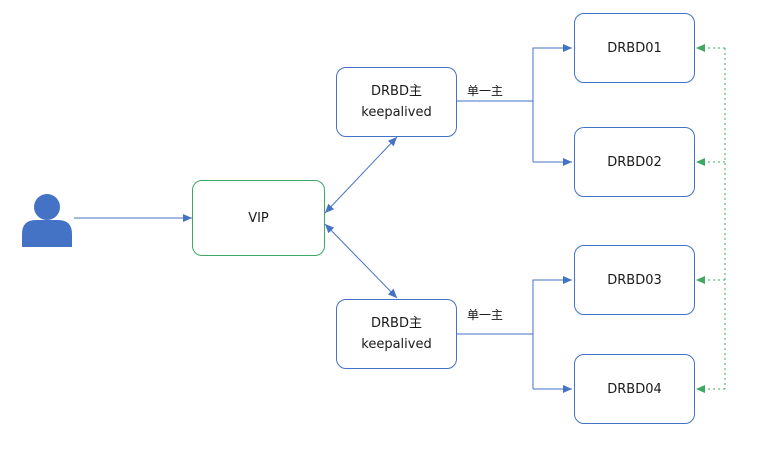 This screenshot has height=461, width=777. I want to click on drbd01-label: DRBD01, so click(634, 48).